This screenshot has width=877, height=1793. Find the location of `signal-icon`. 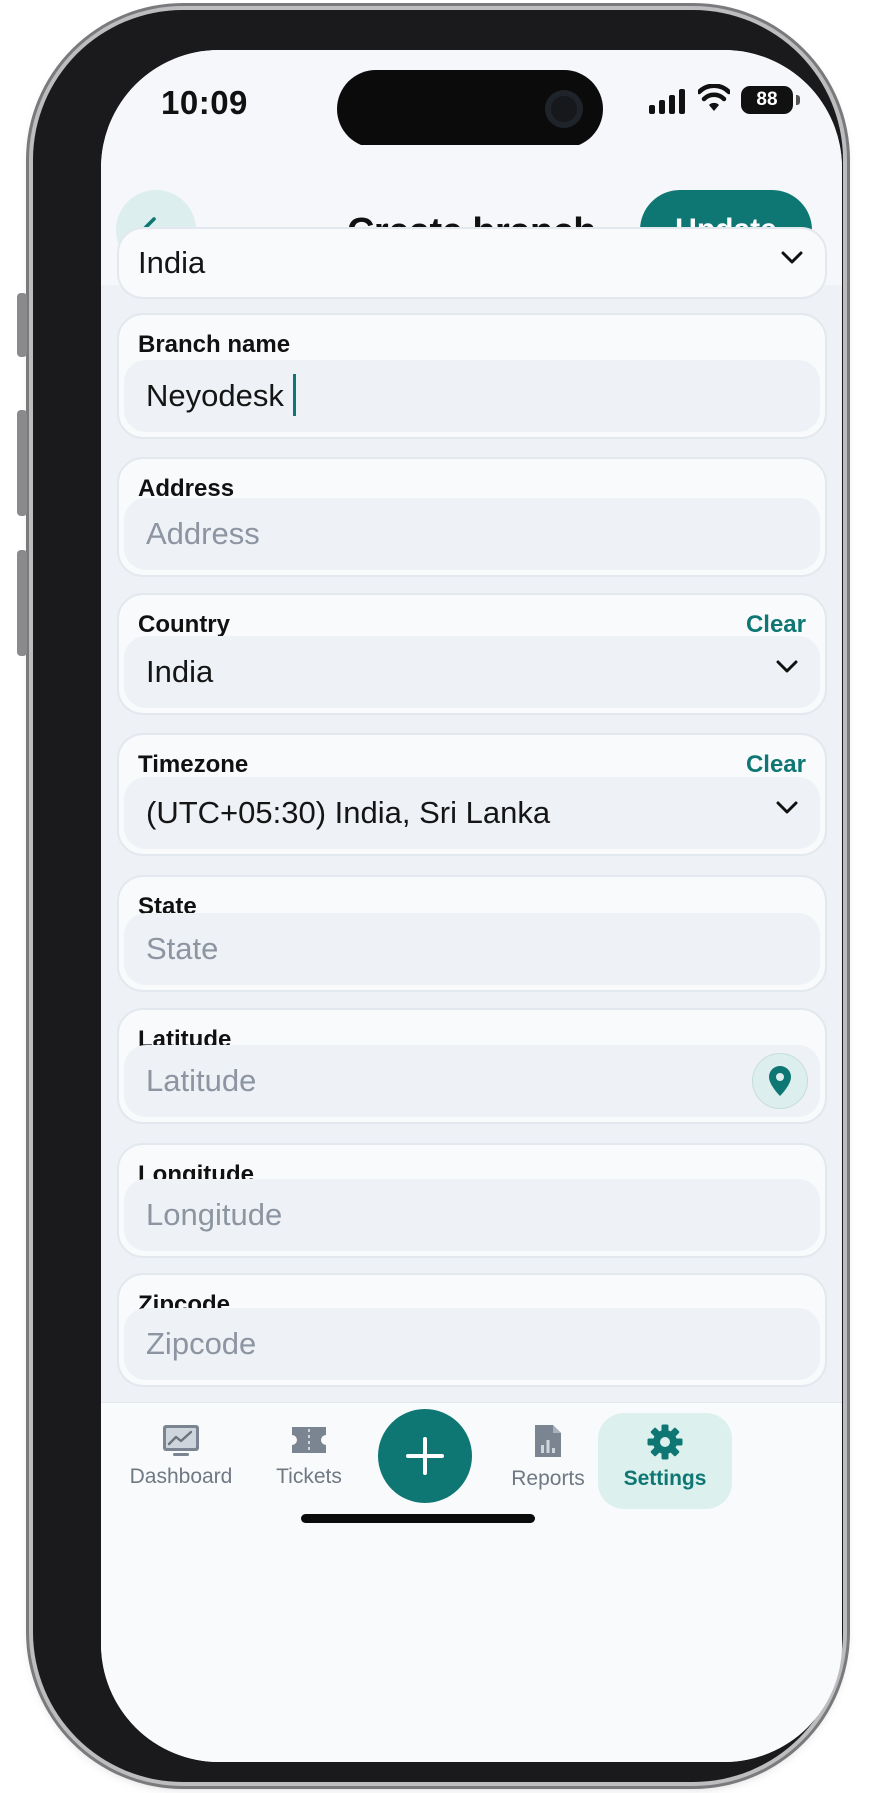

signal-icon is located at coordinates (667, 101).